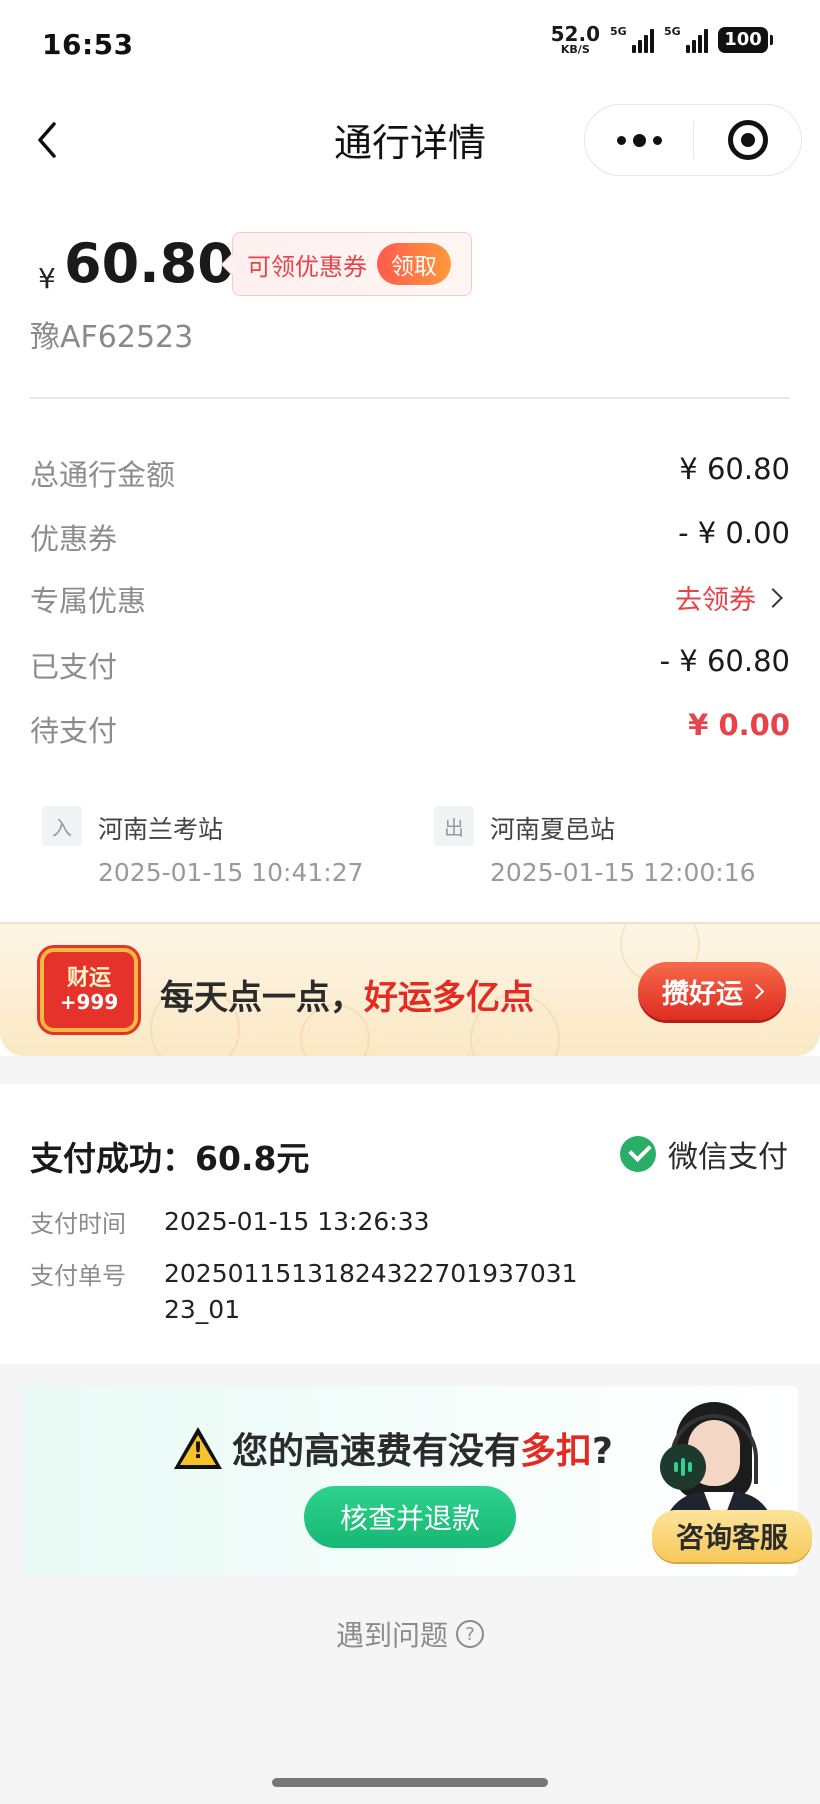 The width and height of the screenshot is (820, 1804). I want to click on fee-row-pending: 待支付 ¥ 0.00, so click(410, 728).